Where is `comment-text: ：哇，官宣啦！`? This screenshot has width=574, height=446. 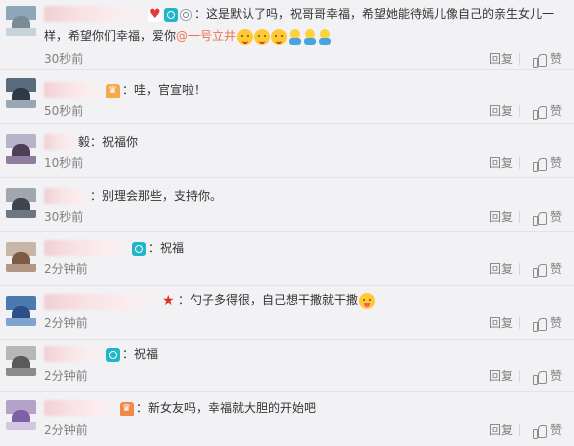 comment-text: ：哇，官宣啦！ is located at coordinates (156, 90).